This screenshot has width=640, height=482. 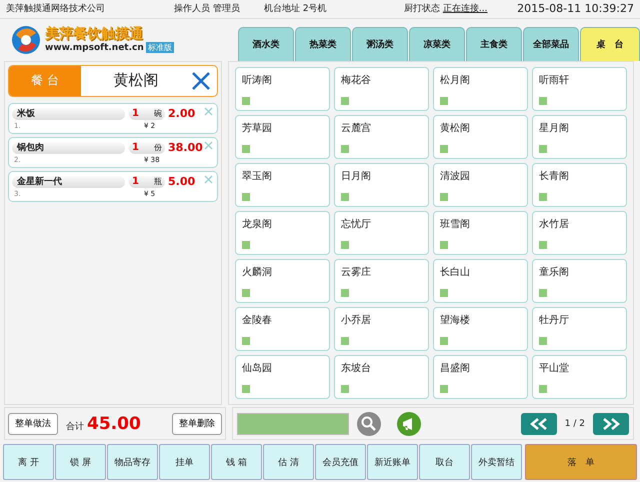 What do you see at coordinates (314, 9) in the screenshot?
I see `terminal-name: 2号机` at bounding box center [314, 9].